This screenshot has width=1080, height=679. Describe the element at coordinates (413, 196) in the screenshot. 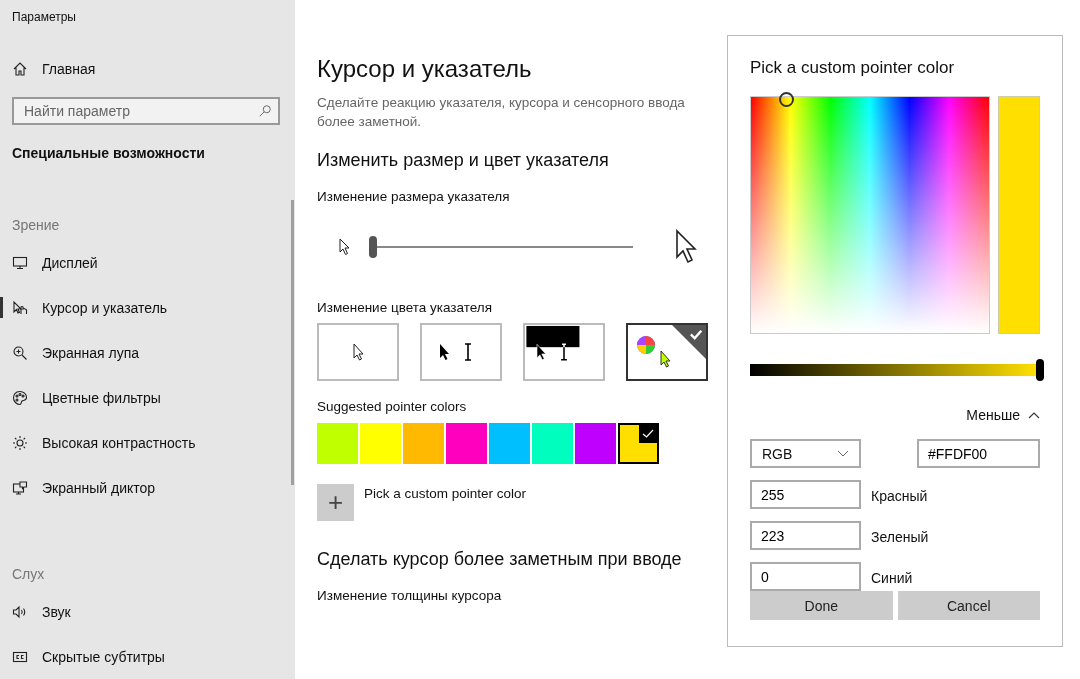

I see `setting-label: Изменение размера указателя` at that location.